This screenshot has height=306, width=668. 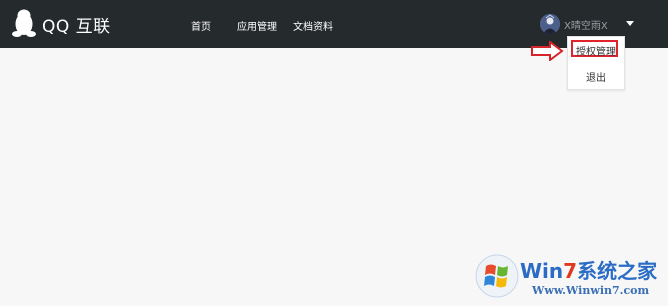 What do you see at coordinates (547, 51) in the screenshot?
I see `arrow-right-icon` at bounding box center [547, 51].